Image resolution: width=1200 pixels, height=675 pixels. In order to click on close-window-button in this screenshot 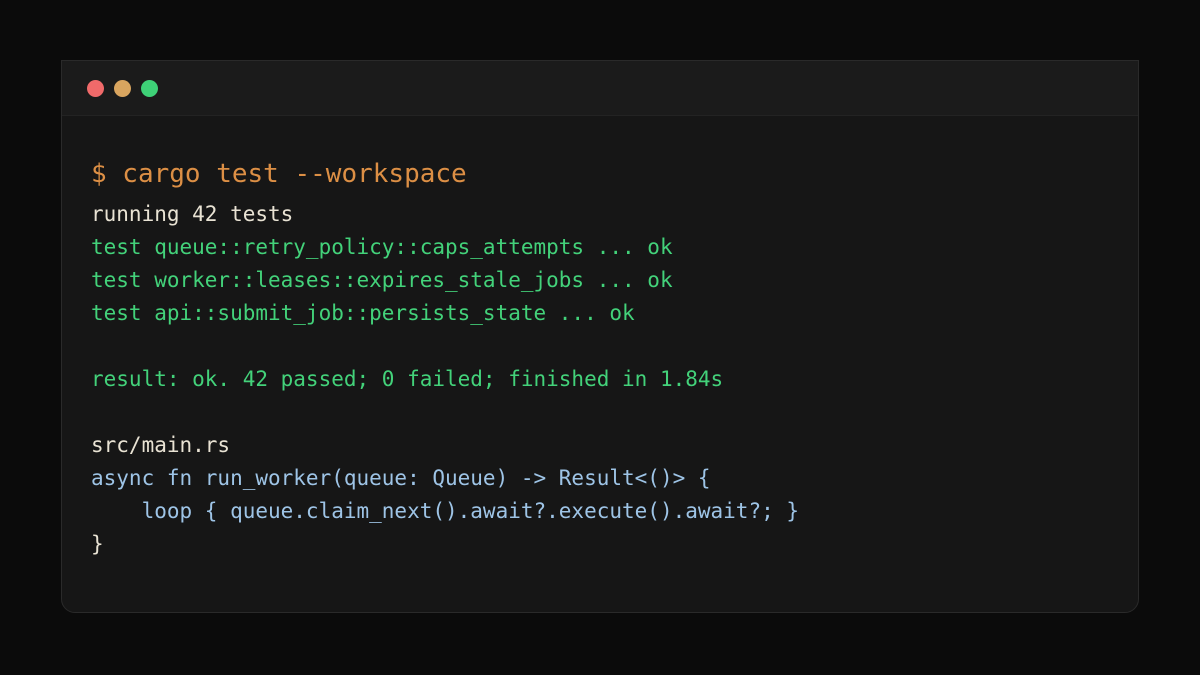, I will do `click(95, 88)`.